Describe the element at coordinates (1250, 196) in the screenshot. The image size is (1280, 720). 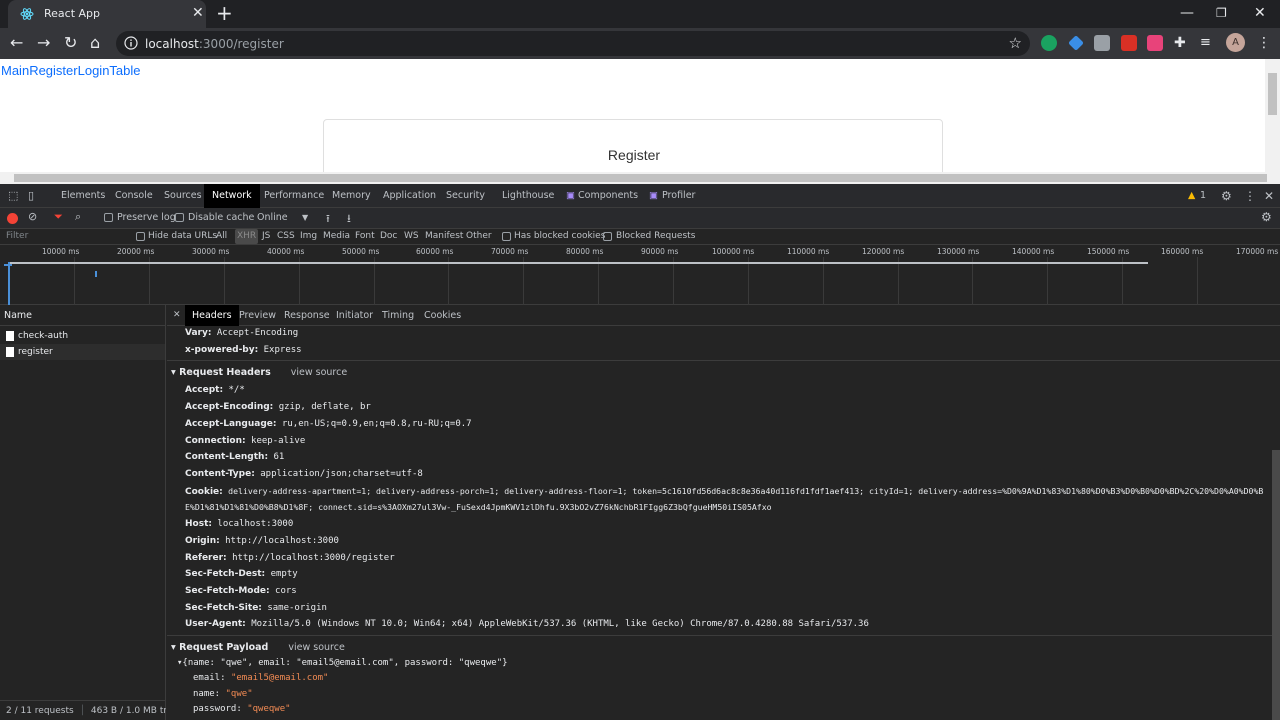
I see `devtools-menu-icon: ⋮` at that location.